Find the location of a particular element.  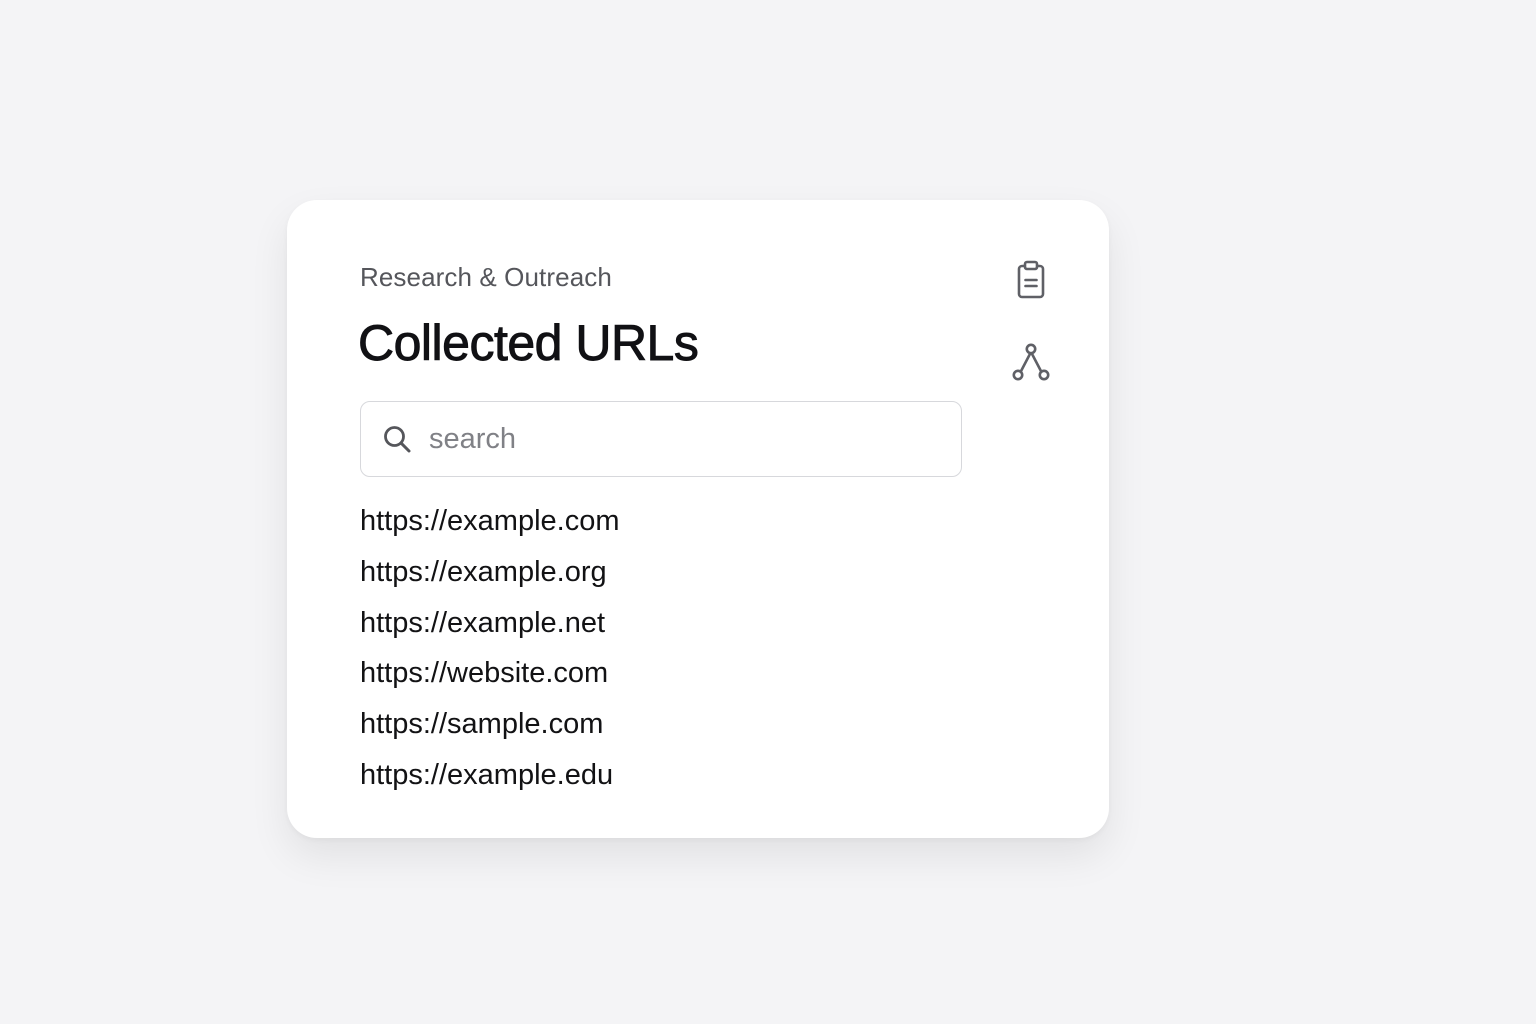

copy-button is located at coordinates (1031, 280).